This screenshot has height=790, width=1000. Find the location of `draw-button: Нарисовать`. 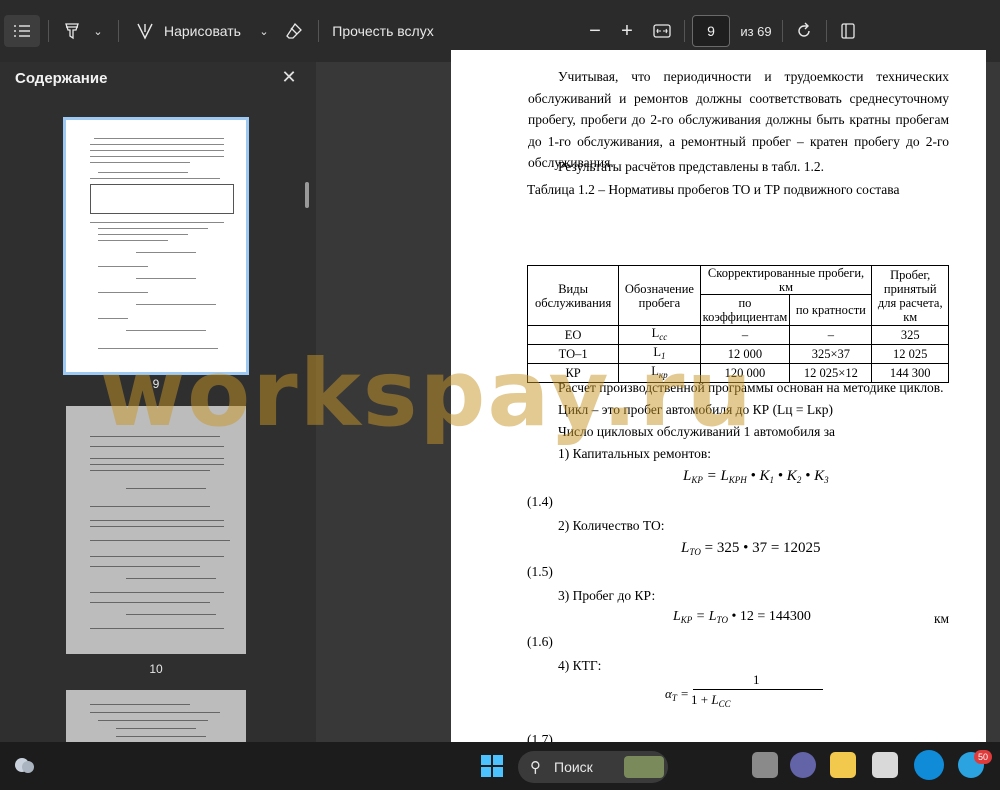

draw-button: Нарисовать is located at coordinates (191, 31).